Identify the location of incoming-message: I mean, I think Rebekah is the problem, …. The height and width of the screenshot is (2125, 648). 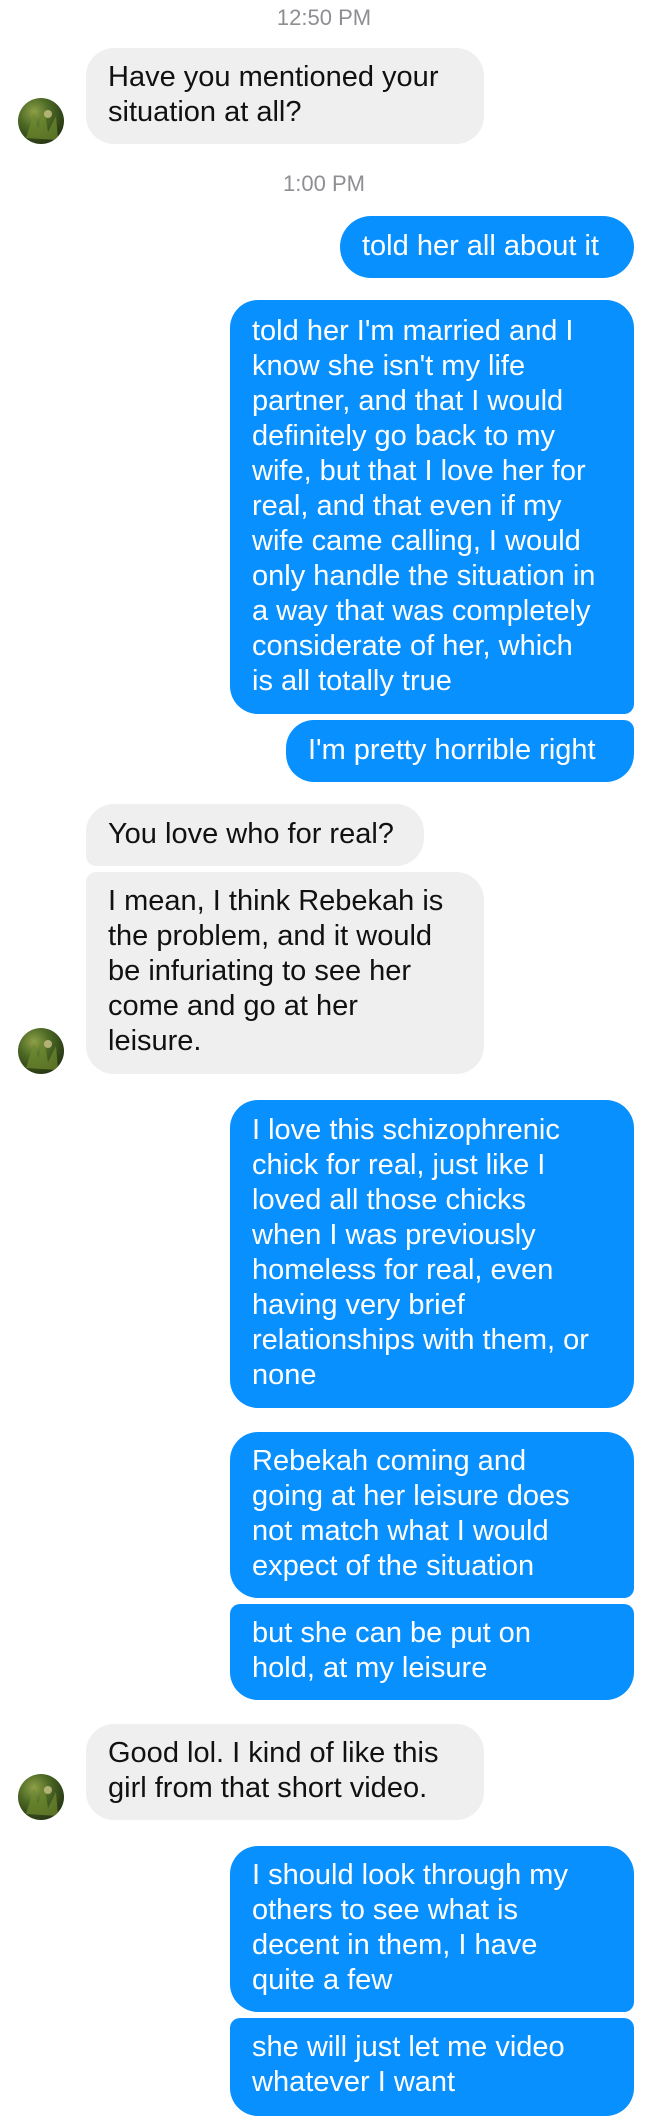
(285, 973).